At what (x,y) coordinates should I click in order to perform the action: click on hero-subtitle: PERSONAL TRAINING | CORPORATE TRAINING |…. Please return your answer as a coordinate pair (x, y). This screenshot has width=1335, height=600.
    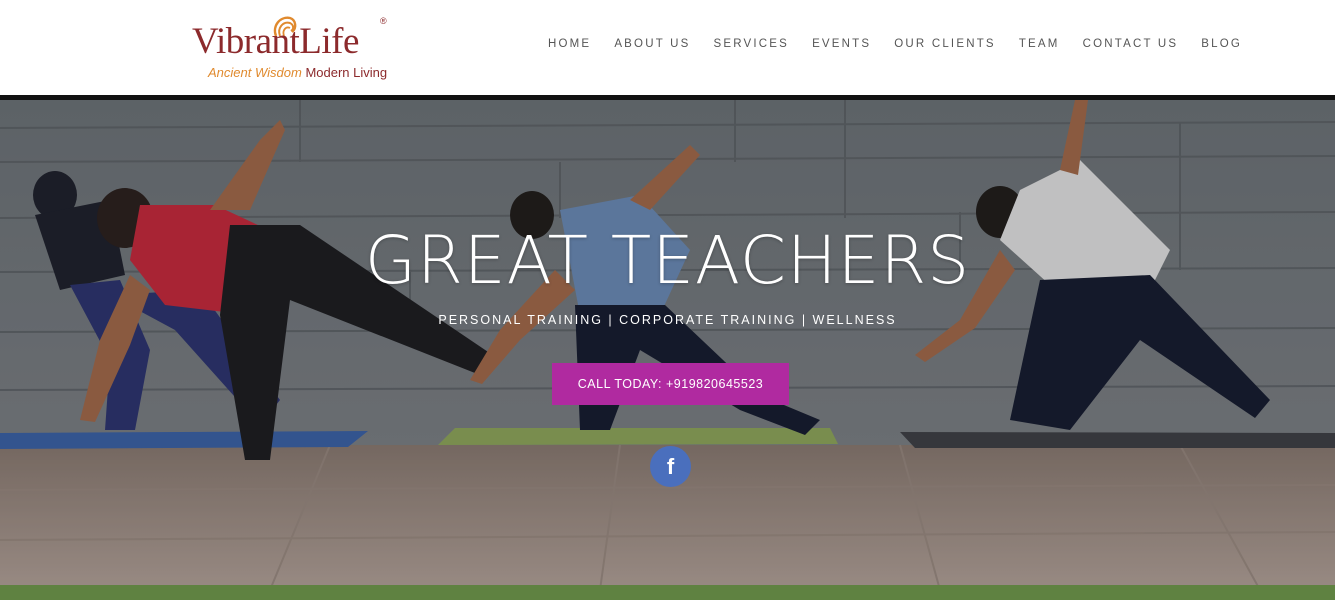
    Looking at the image, I should click on (667, 320).